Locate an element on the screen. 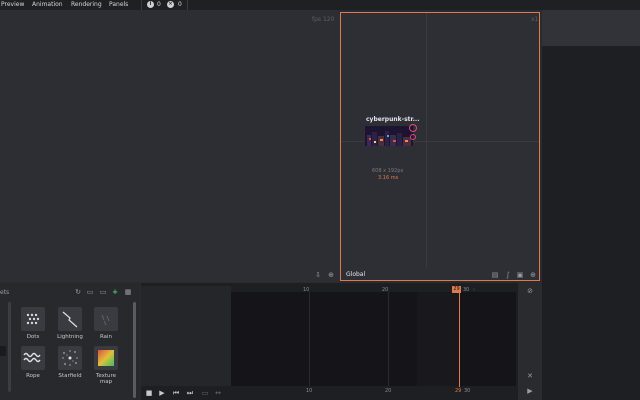 This screenshot has height=400, width=640. step-back-icon: ⏮ is located at coordinates (176, 393).